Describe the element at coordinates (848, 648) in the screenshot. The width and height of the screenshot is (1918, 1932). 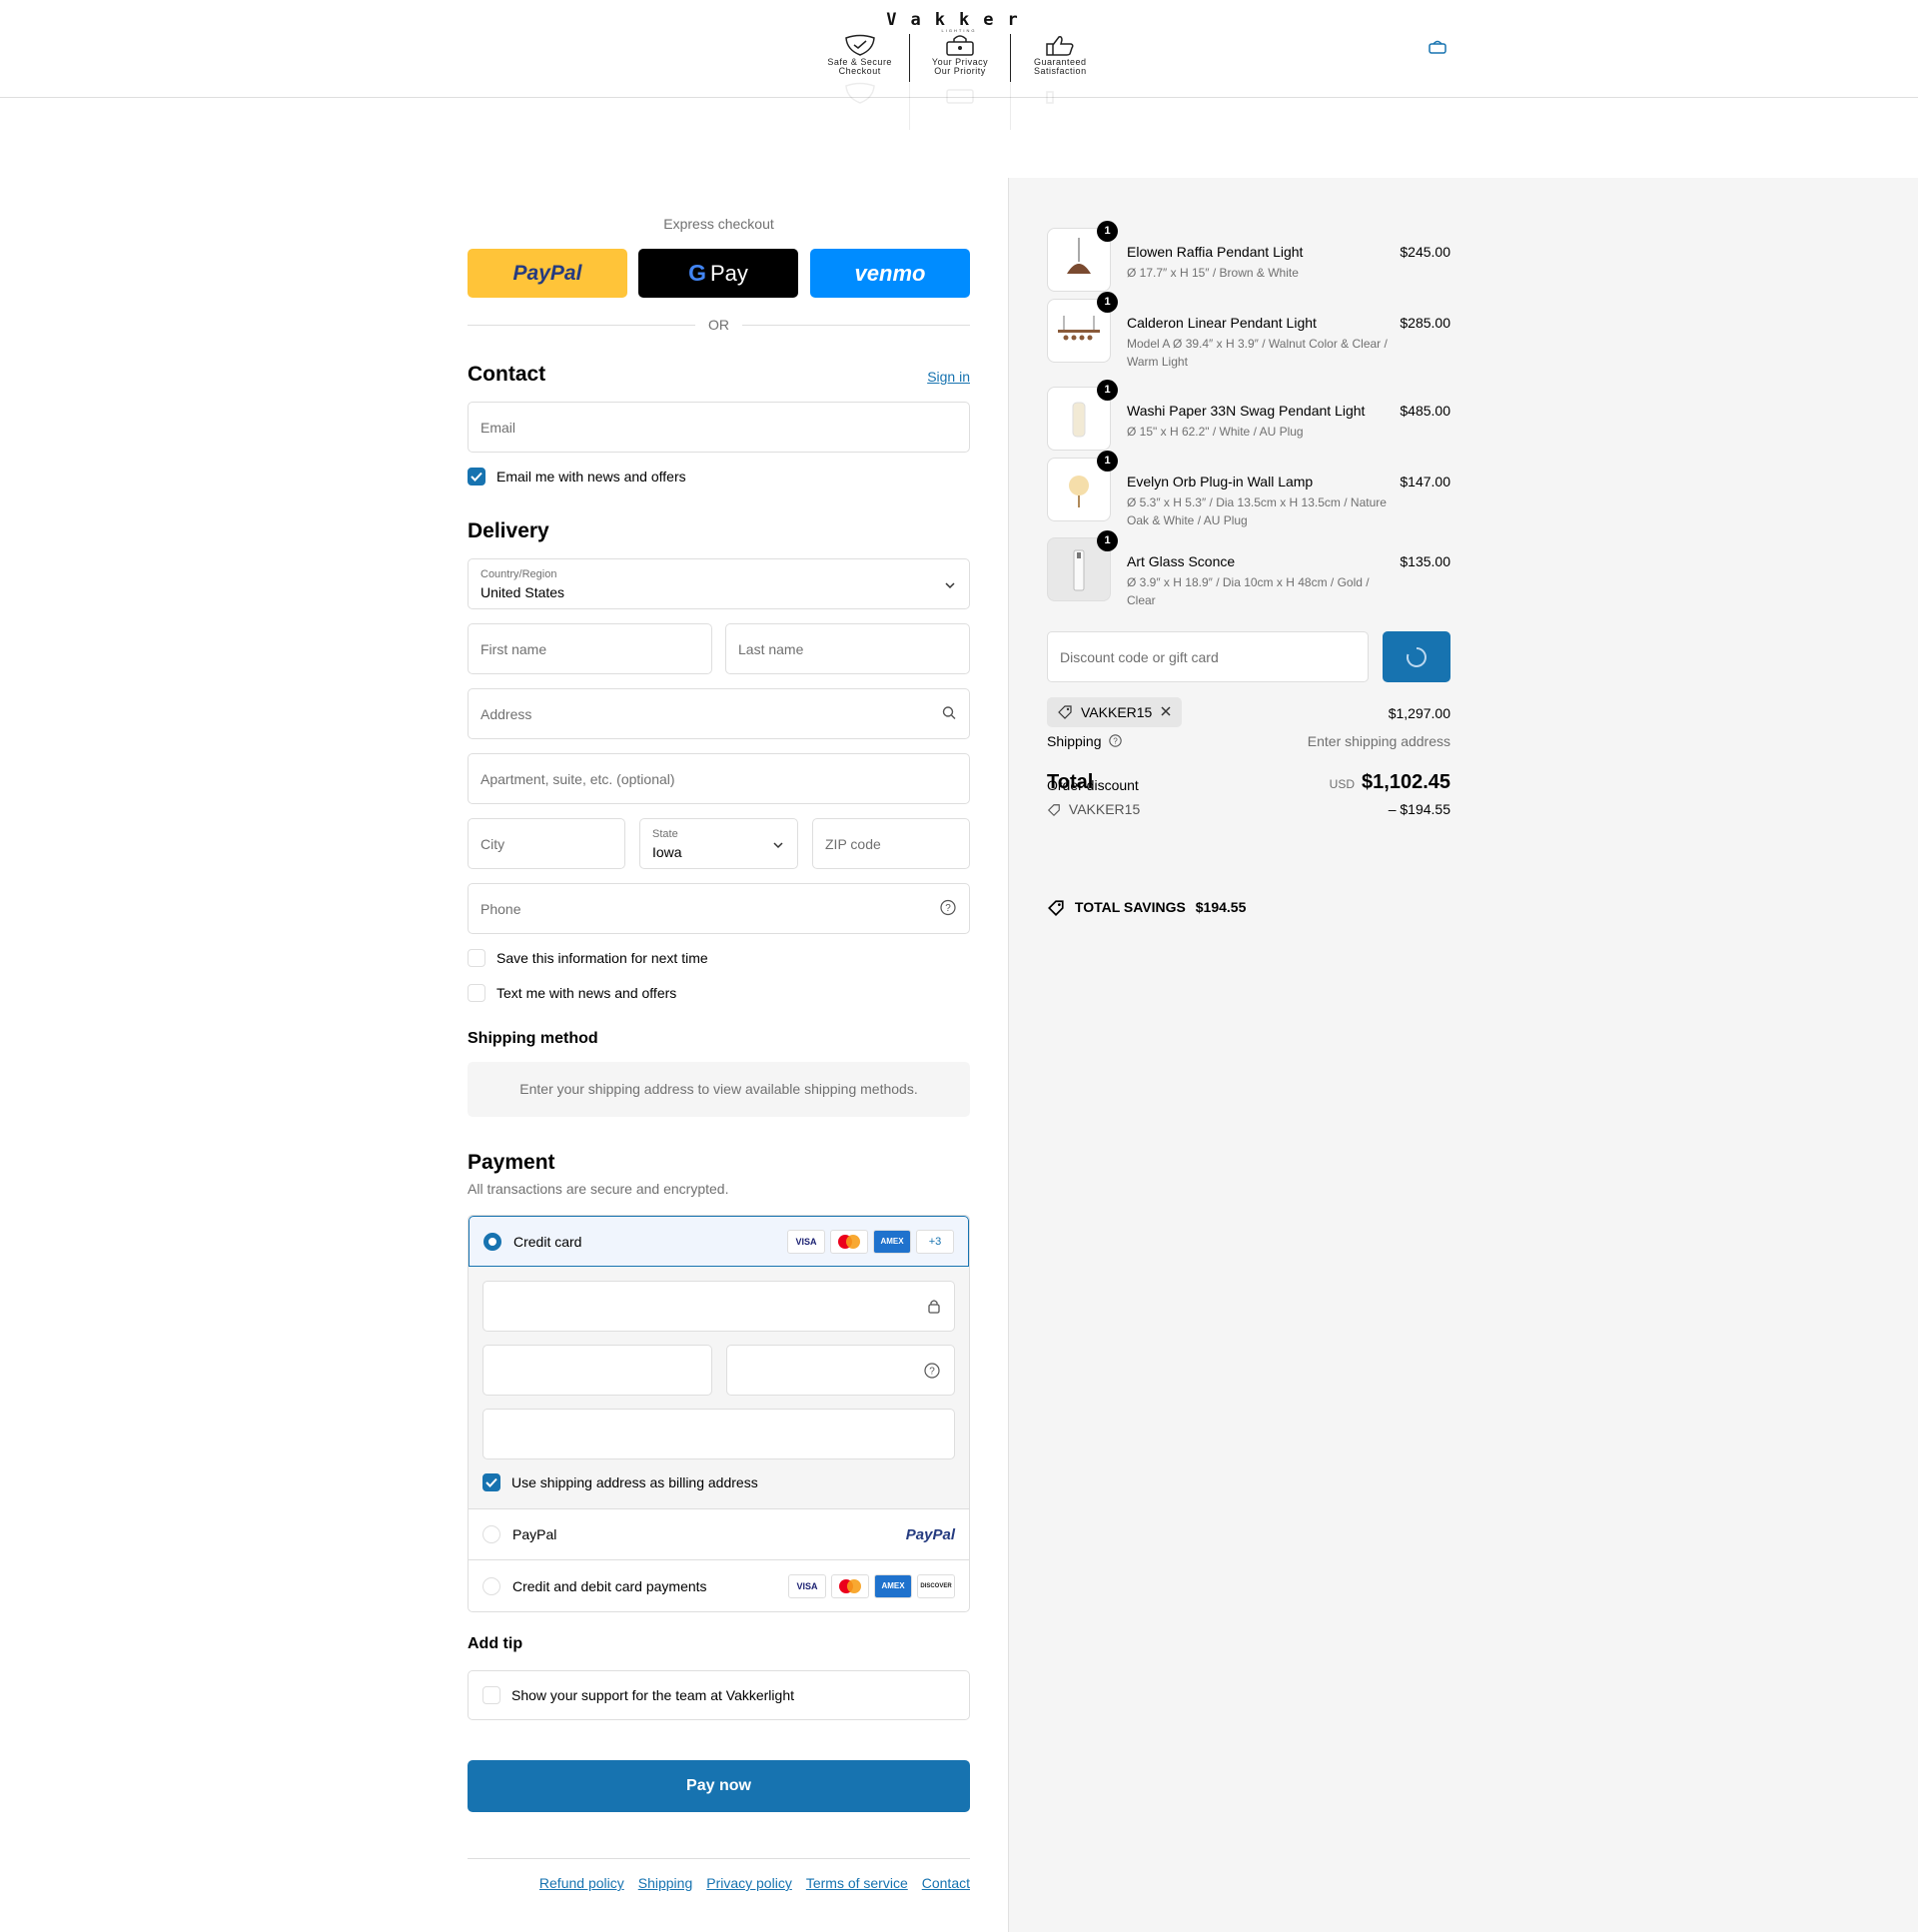
I see `last-name-field: Last name` at that location.